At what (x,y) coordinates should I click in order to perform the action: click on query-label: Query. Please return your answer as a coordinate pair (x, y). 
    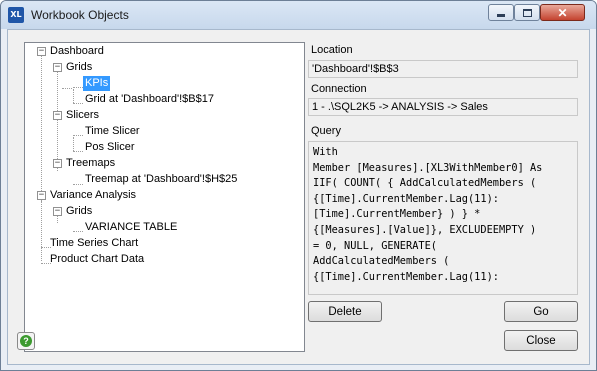
    Looking at the image, I should click on (326, 131).